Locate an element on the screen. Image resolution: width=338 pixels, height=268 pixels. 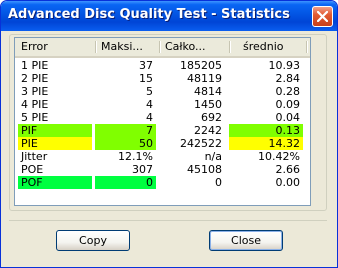
table-row: 2 PIE 15 48119 2.84 is located at coordinates (162, 78).